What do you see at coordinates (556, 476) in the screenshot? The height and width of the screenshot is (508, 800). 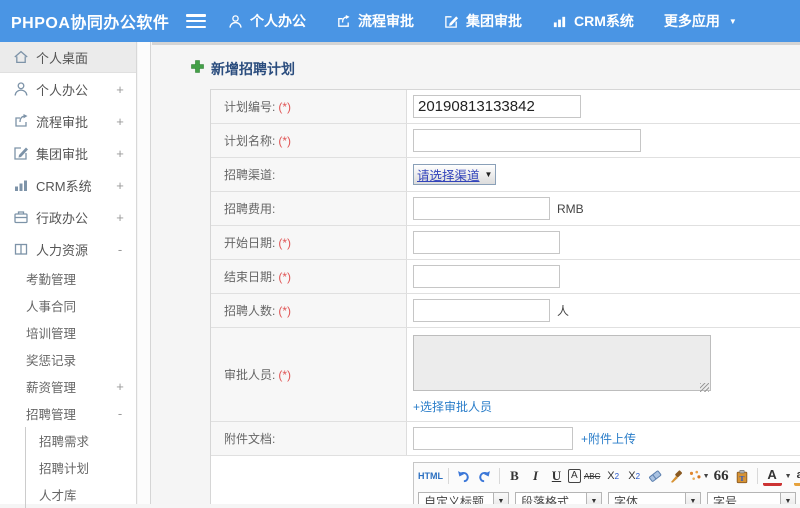 I see `underline-button: U` at bounding box center [556, 476].